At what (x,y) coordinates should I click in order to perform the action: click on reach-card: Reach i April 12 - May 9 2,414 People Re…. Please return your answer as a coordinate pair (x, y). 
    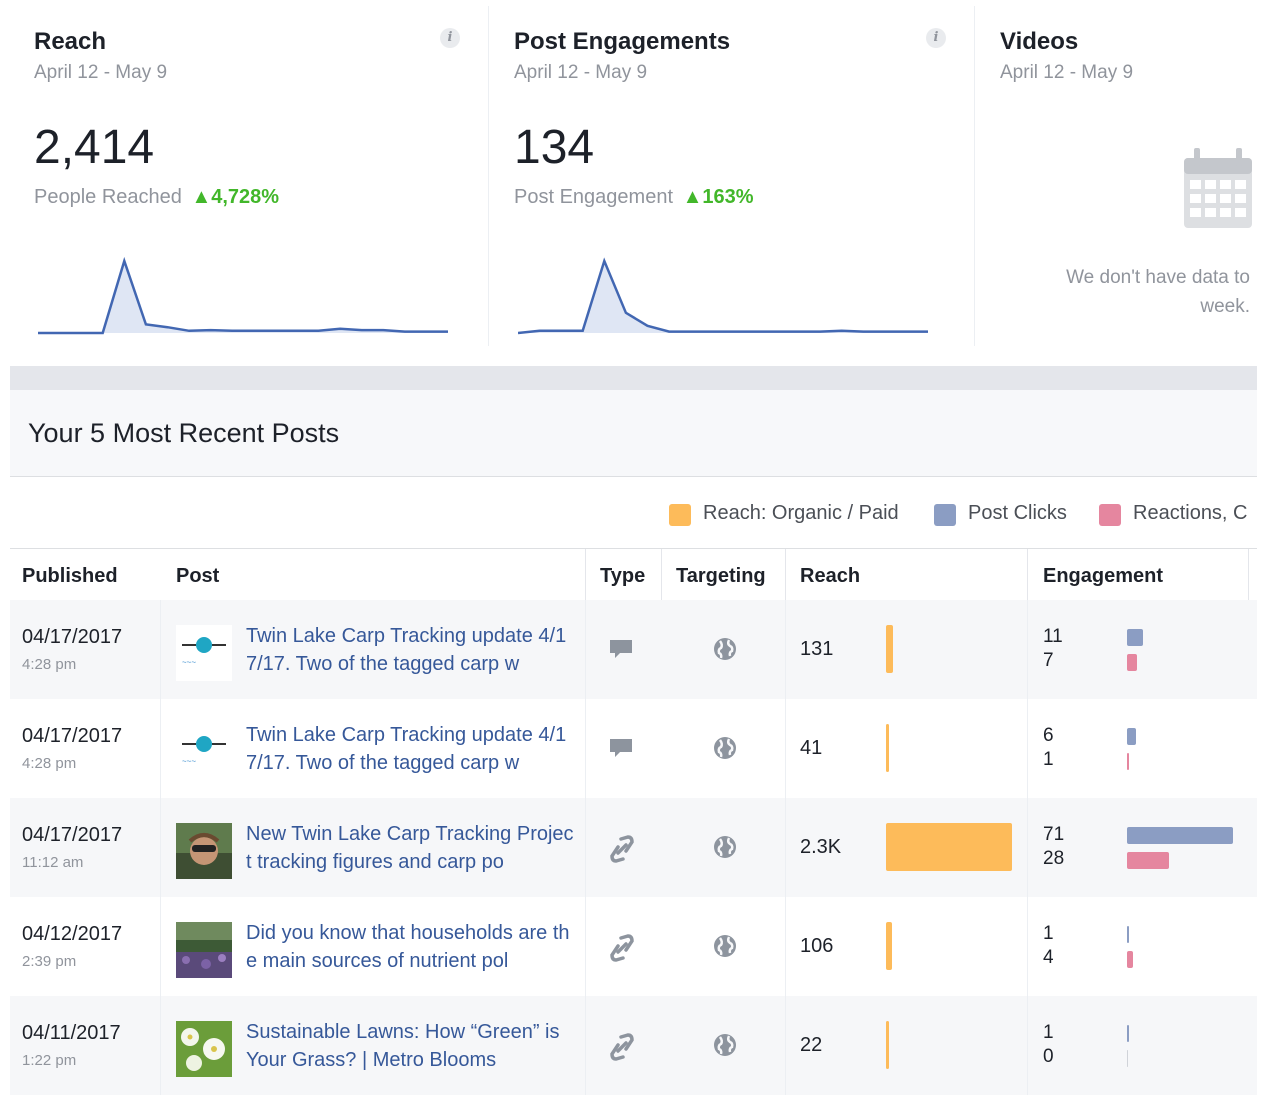
    Looking at the image, I should click on (249, 176).